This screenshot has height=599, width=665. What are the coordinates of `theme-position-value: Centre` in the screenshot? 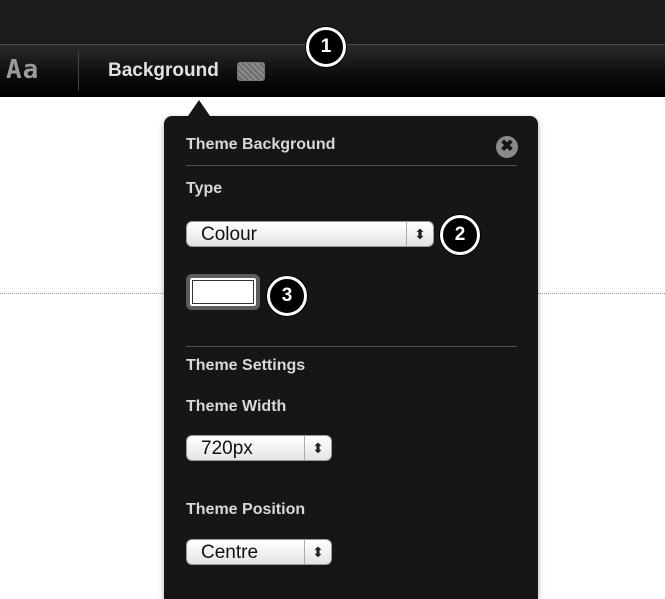 It's located at (230, 552).